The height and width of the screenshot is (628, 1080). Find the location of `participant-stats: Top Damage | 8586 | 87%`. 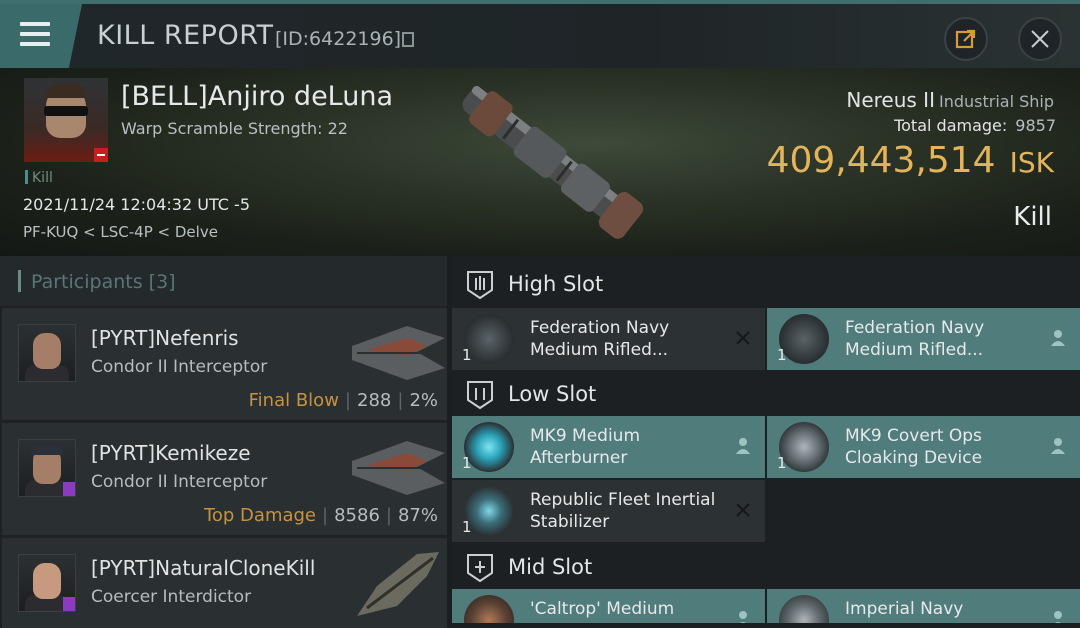

participant-stats: Top Damage | 8586 | 87% is located at coordinates (320, 515).